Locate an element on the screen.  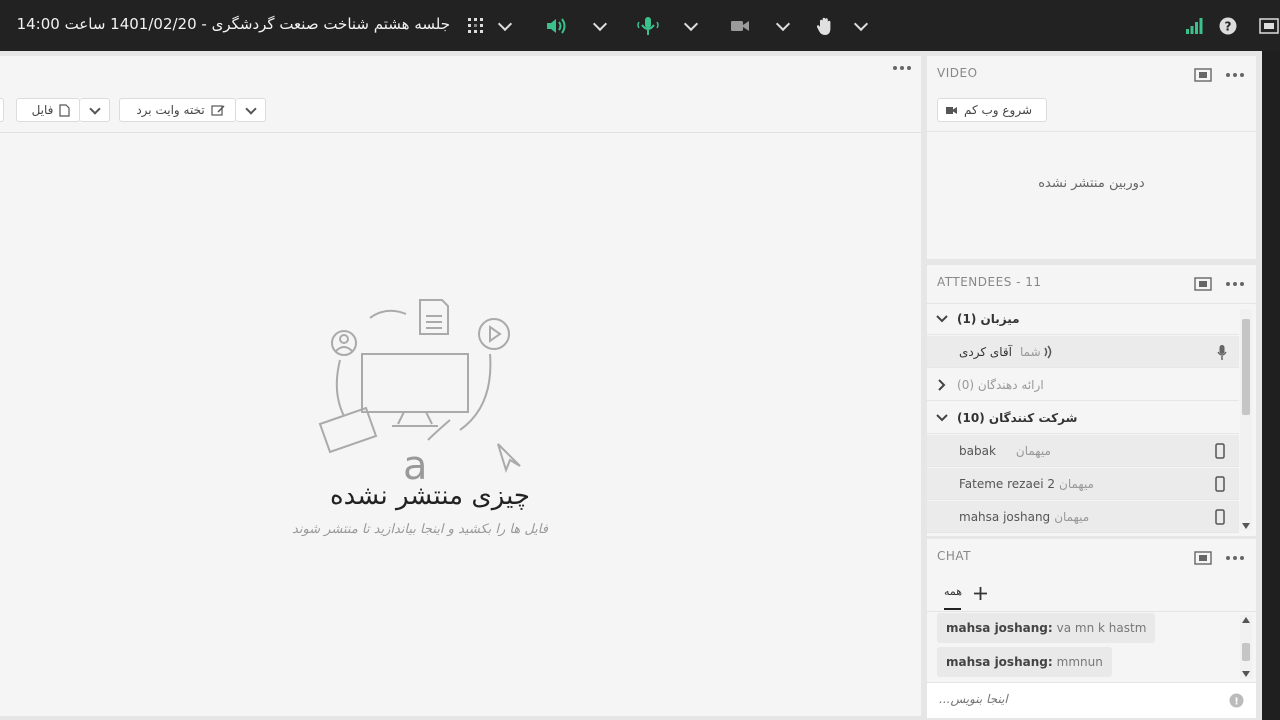
participant-row: mahsa joshang میهمان is located at coordinates (1083, 517).